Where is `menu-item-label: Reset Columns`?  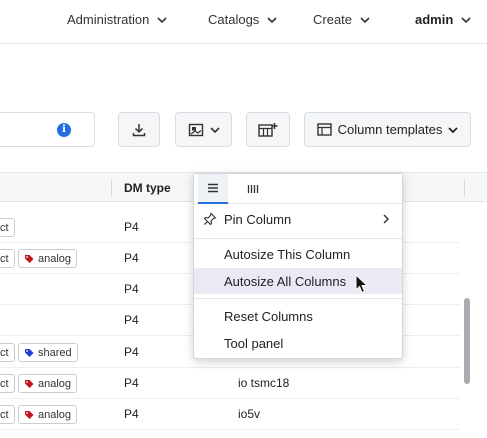 menu-item-label: Reset Columns is located at coordinates (268, 316).